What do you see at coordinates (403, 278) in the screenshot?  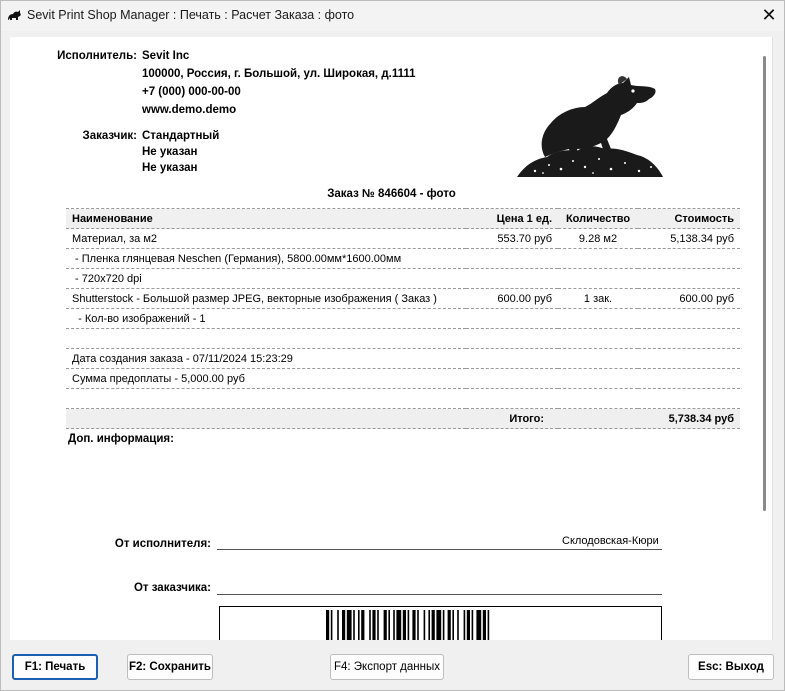 I see `table-row: - 720x720 dpi` at bounding box center [403, 278].